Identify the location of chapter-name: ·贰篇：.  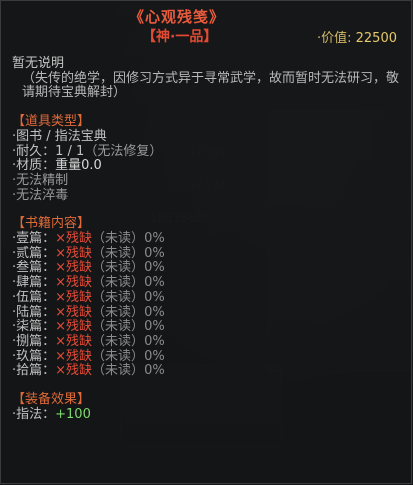
(34, 253).